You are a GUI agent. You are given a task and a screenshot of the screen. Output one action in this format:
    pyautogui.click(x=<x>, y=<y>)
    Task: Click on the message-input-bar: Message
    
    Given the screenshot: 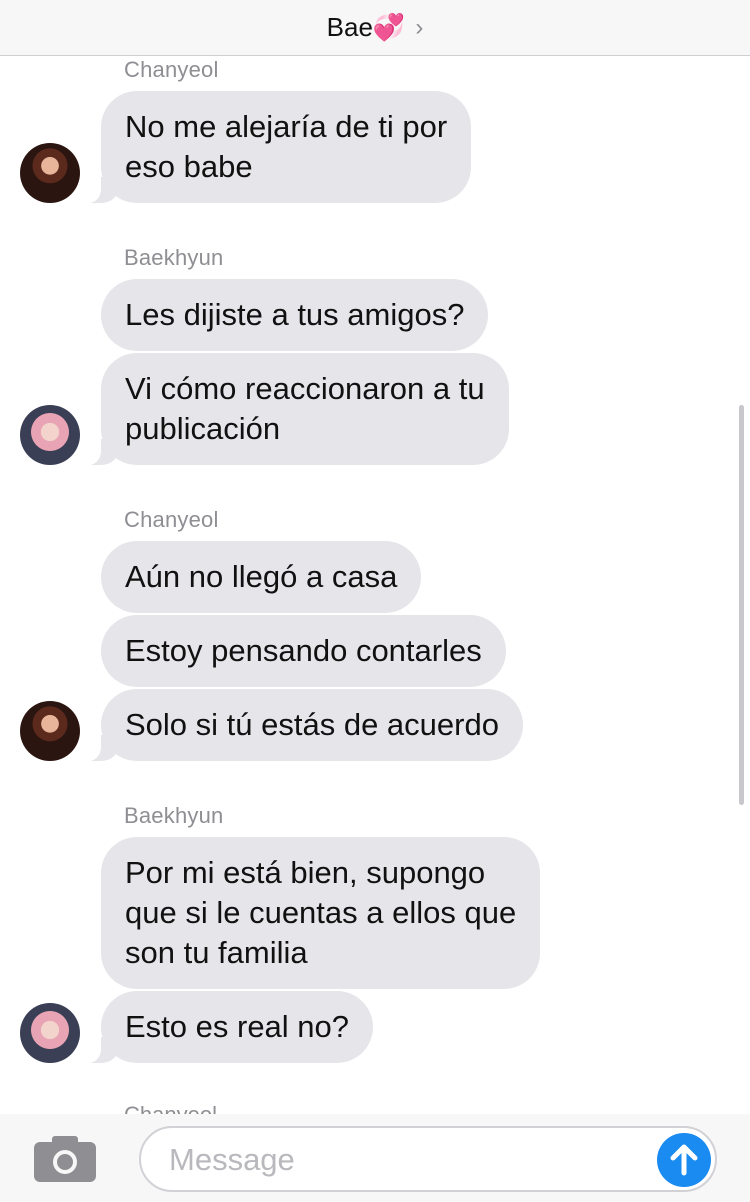 What is the action you would take?
    pyautogui.click(x=375, y=1158)
    